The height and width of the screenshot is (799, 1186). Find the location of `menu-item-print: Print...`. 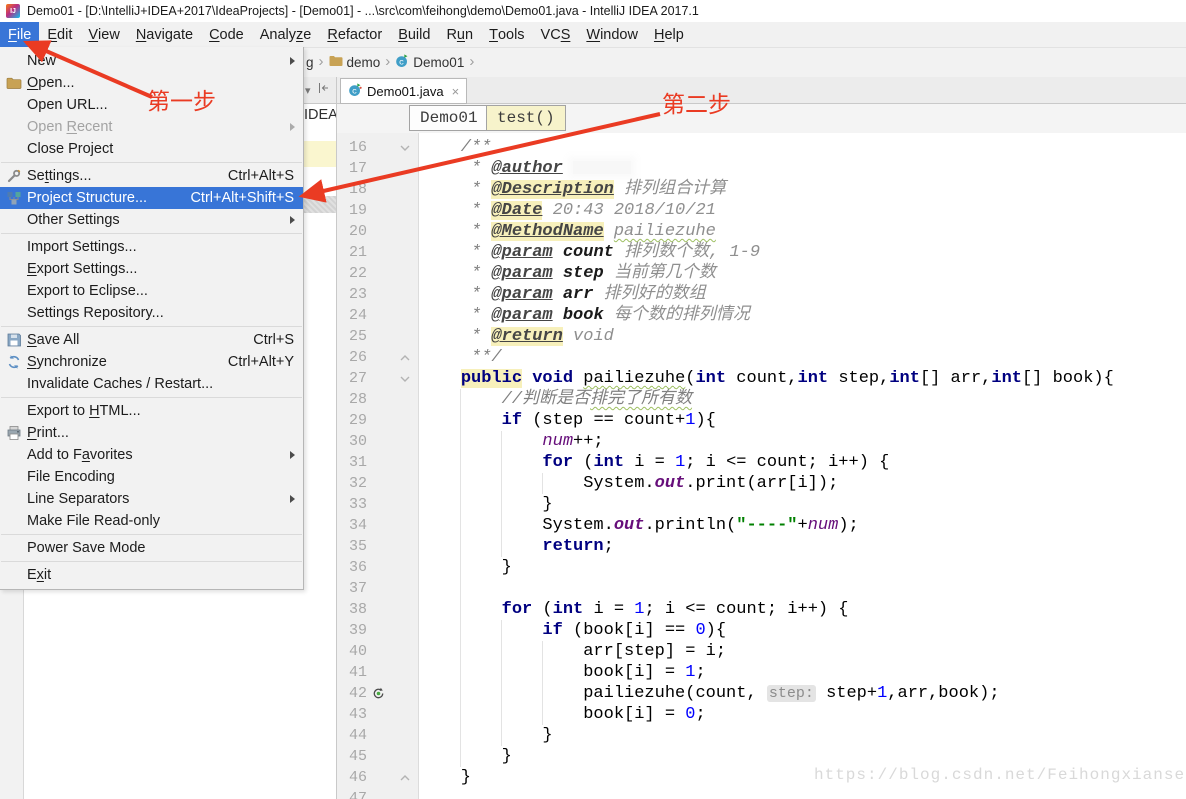

menu-item-print: Print... is located at coordinates (151, 433).